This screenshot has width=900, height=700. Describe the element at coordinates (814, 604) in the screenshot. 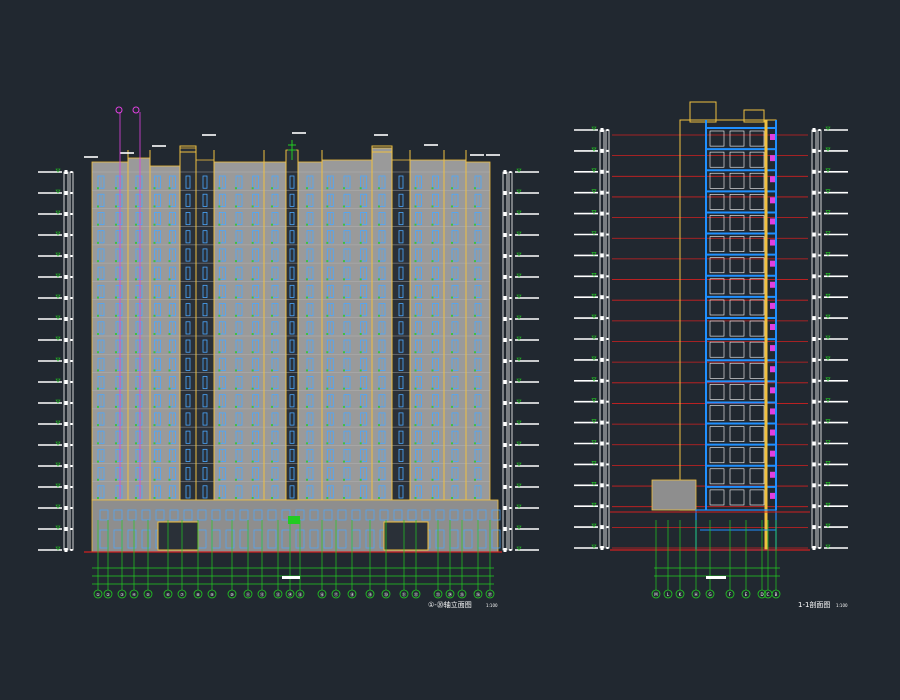

I see `section-title: 1-1剖面图` at that location.